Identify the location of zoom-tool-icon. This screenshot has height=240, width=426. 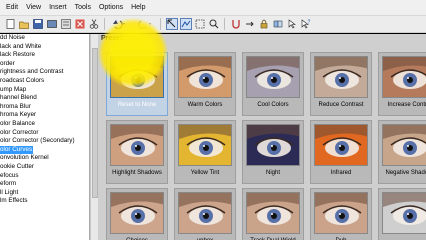
(214, 24).